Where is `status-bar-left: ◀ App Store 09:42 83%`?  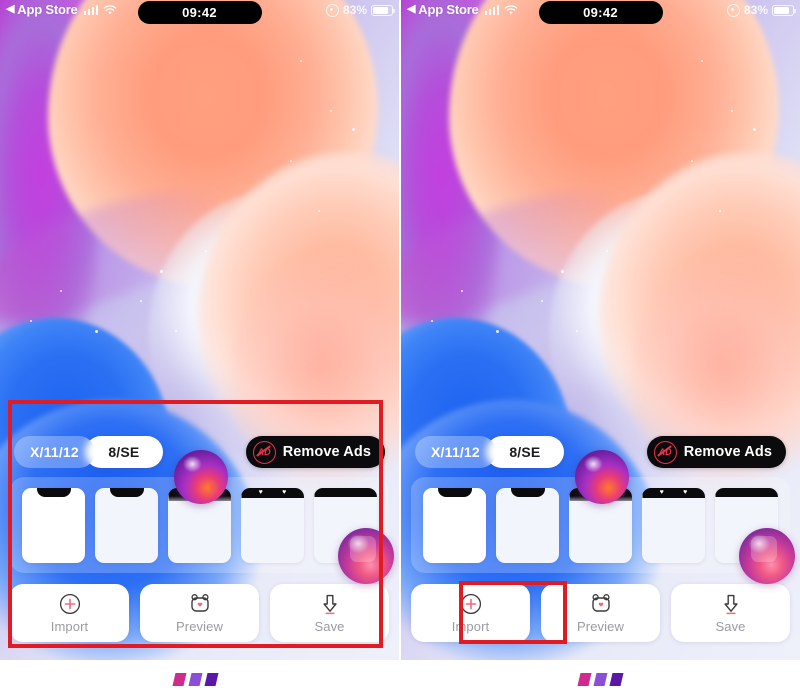 status-bar-left: ◀ App Store 09:42 83% is located at coordinates (199, 12).